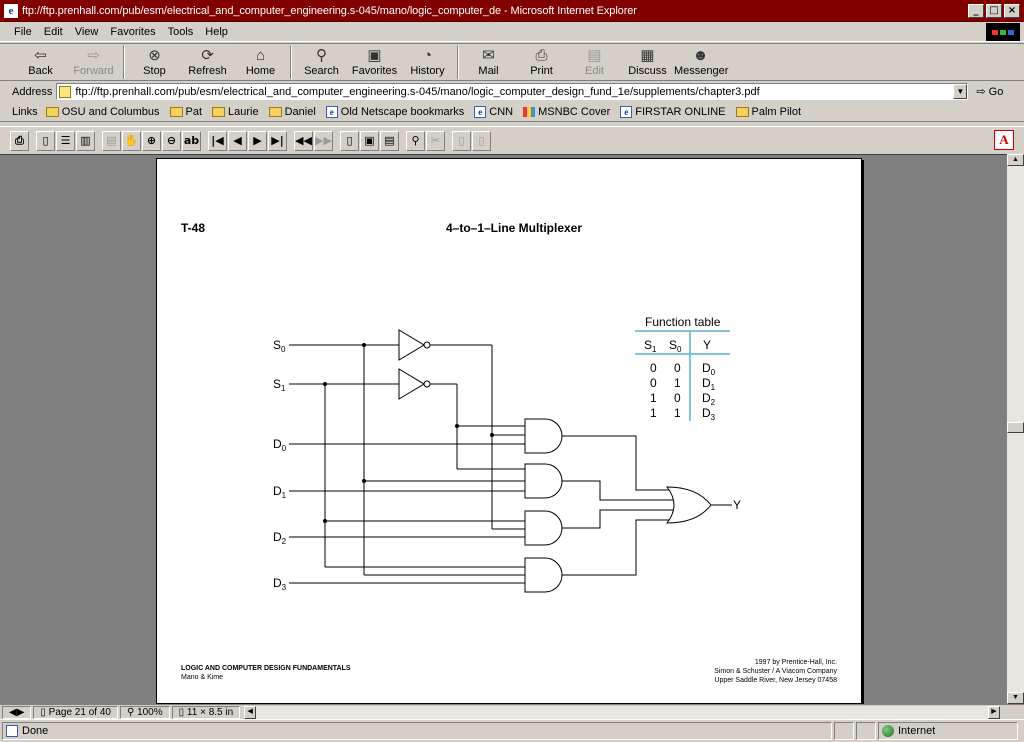 The width and height of the screenshot is (1024, 742). What do you see at coordinates (1015, 160) in the screenshot?
I see `scroll-up-button: ▲` at bounding box center [1015, 160].